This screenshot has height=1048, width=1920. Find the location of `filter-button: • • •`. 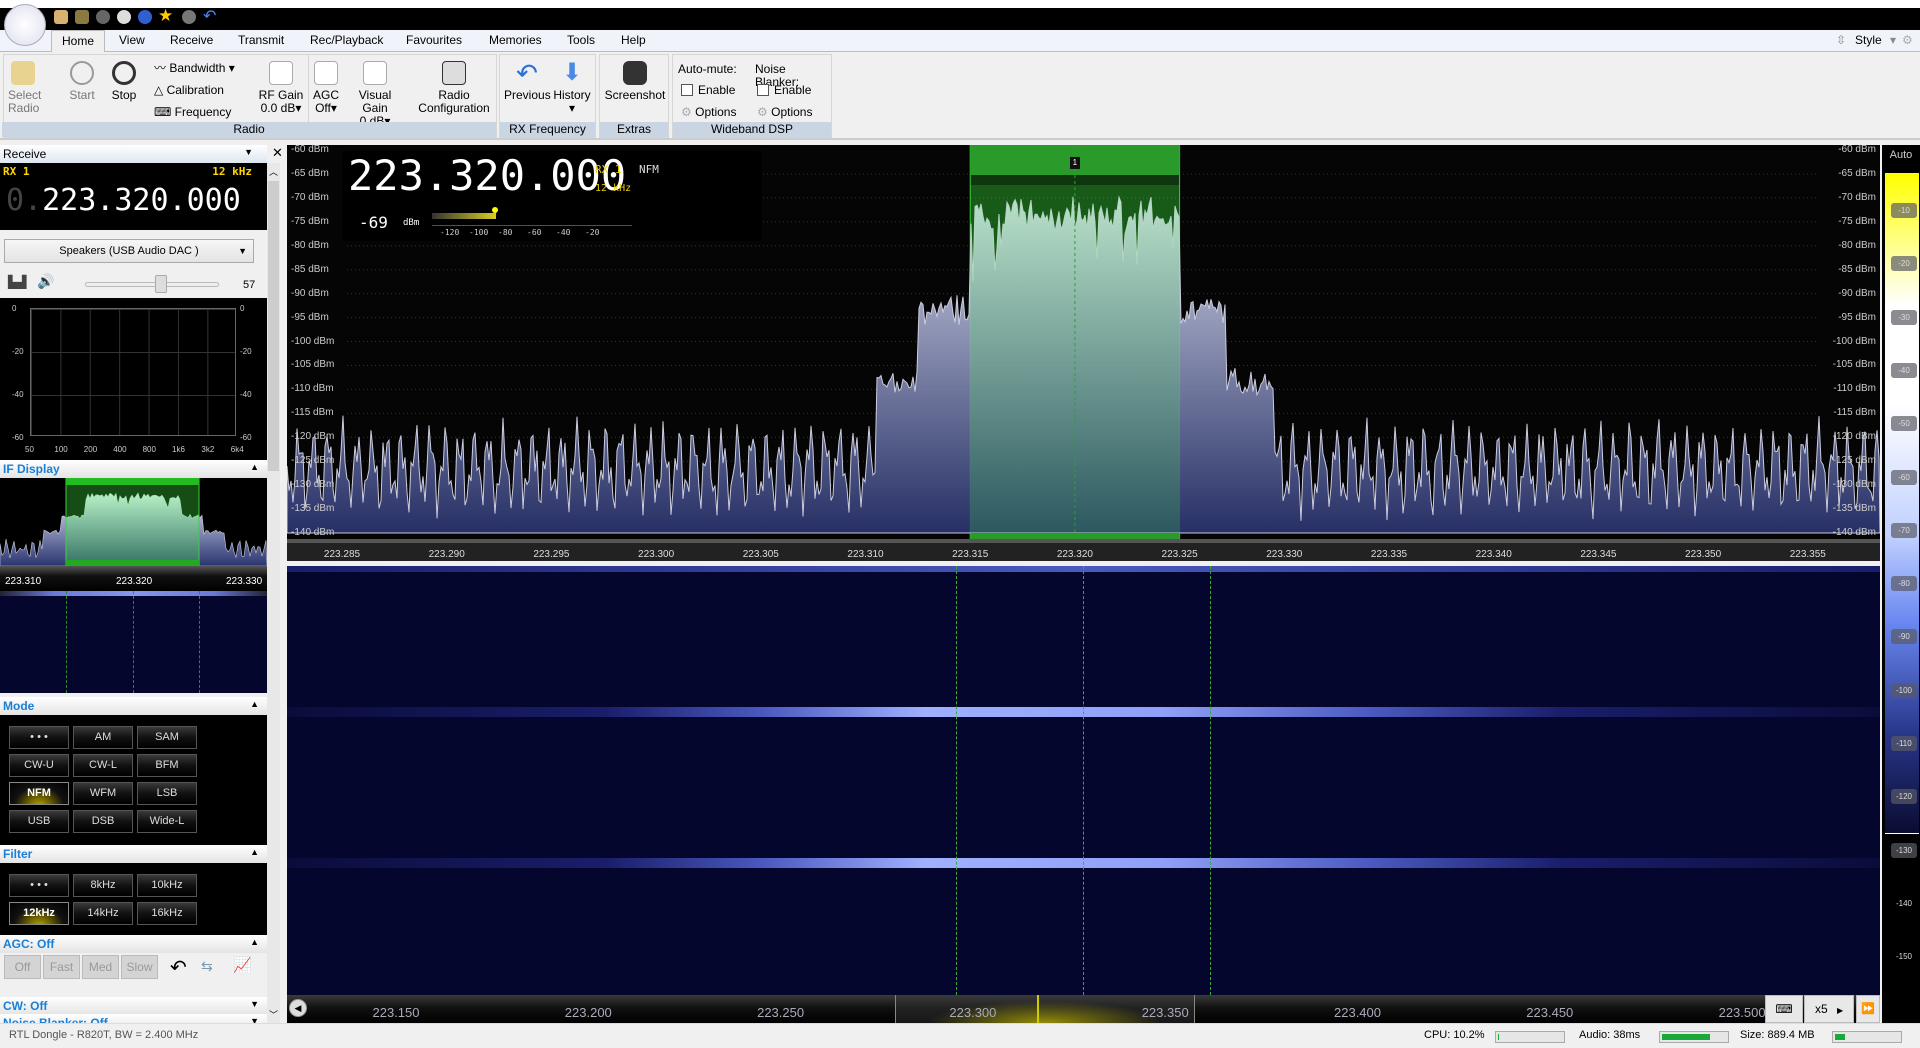

filter-button: • • • is located at coordinates (39, 885).